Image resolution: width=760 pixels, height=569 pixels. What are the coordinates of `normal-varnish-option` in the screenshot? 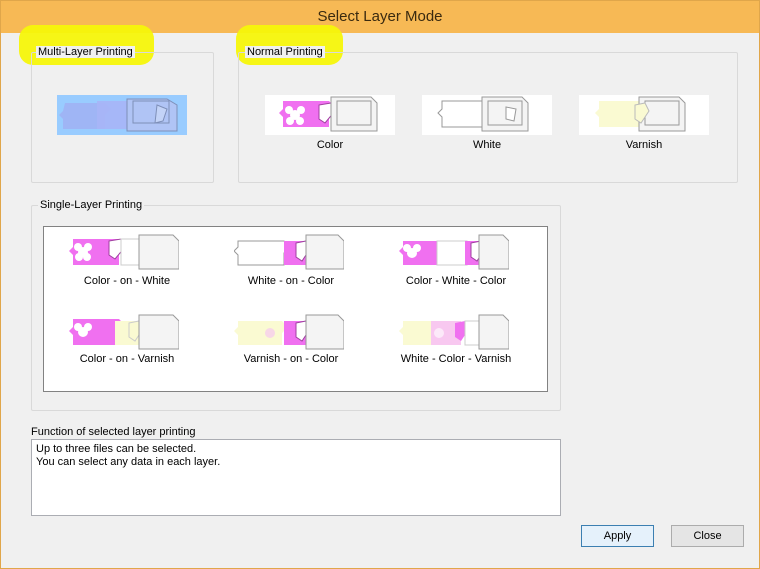 It's located at (644, 115).